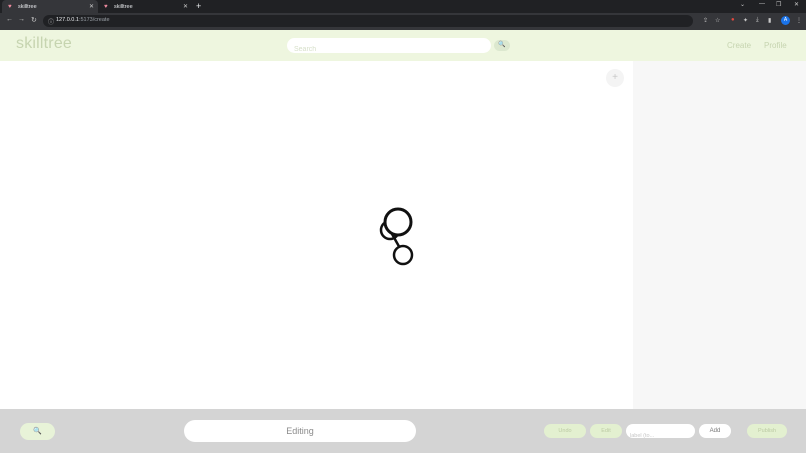 The width and height of the screenshot is (806, 453). What do you see at coordinates (565, 431) in the screenshot?
I see `undo-button: Undo` at bounding box center [565, 431].